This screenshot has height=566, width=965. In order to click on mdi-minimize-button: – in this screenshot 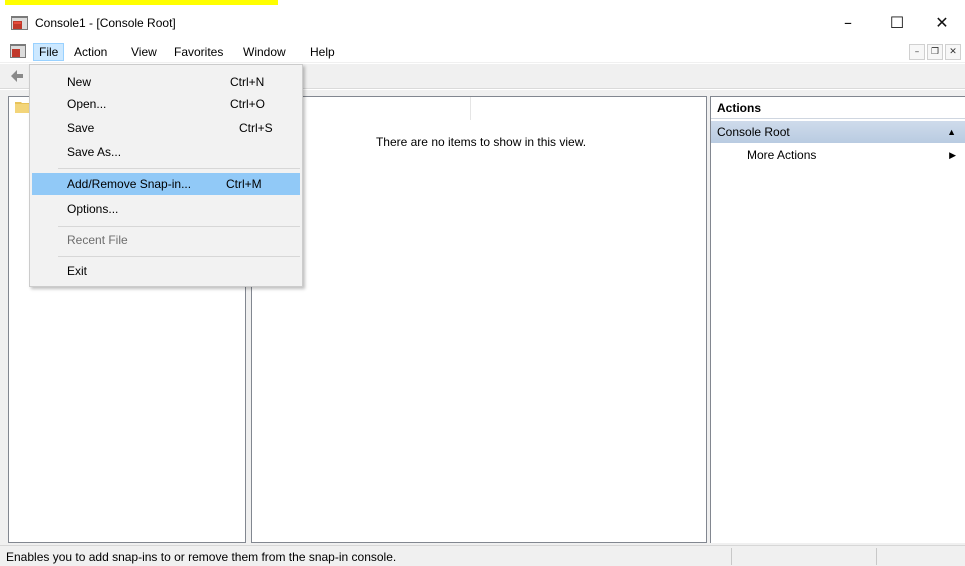, I will do `click(917, 52)`.